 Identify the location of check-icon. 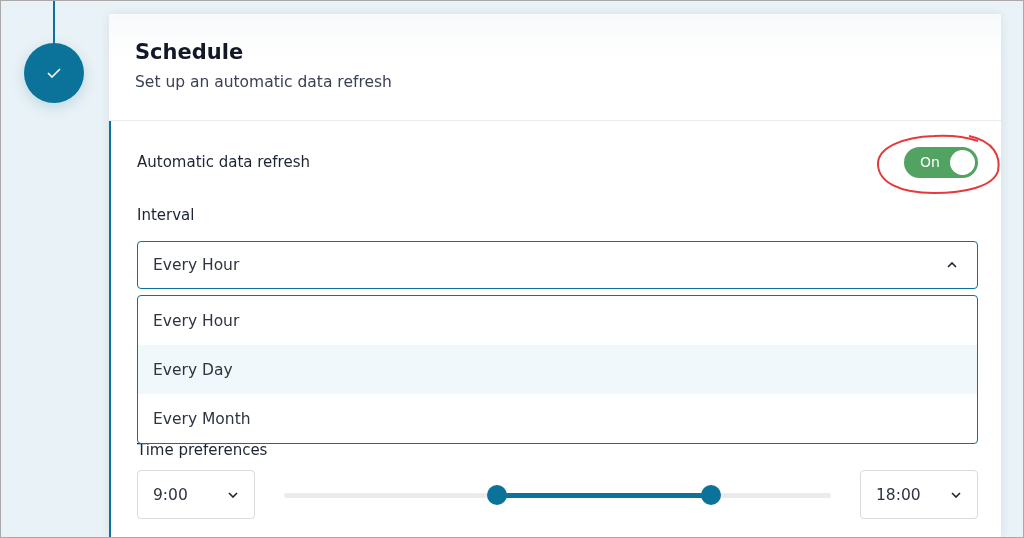
(54, 73).